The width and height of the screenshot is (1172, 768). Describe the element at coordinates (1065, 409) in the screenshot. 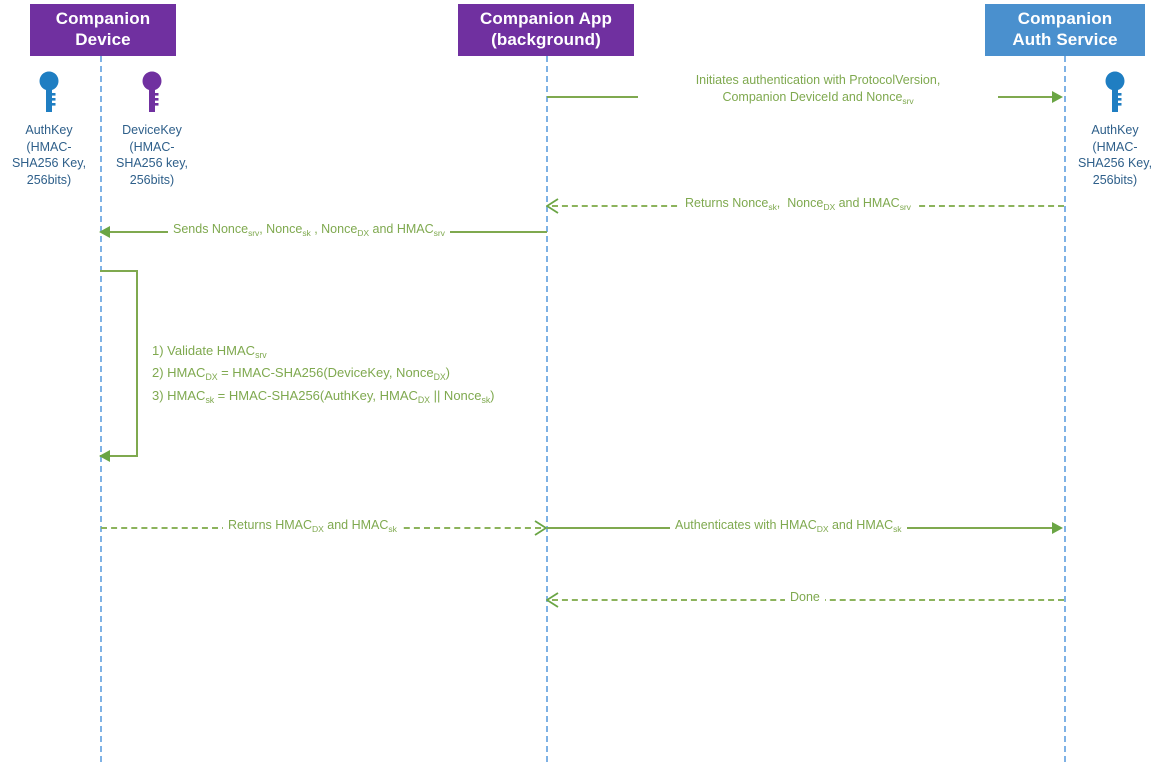

I see `lifeline-companion-auth-service` at that location.